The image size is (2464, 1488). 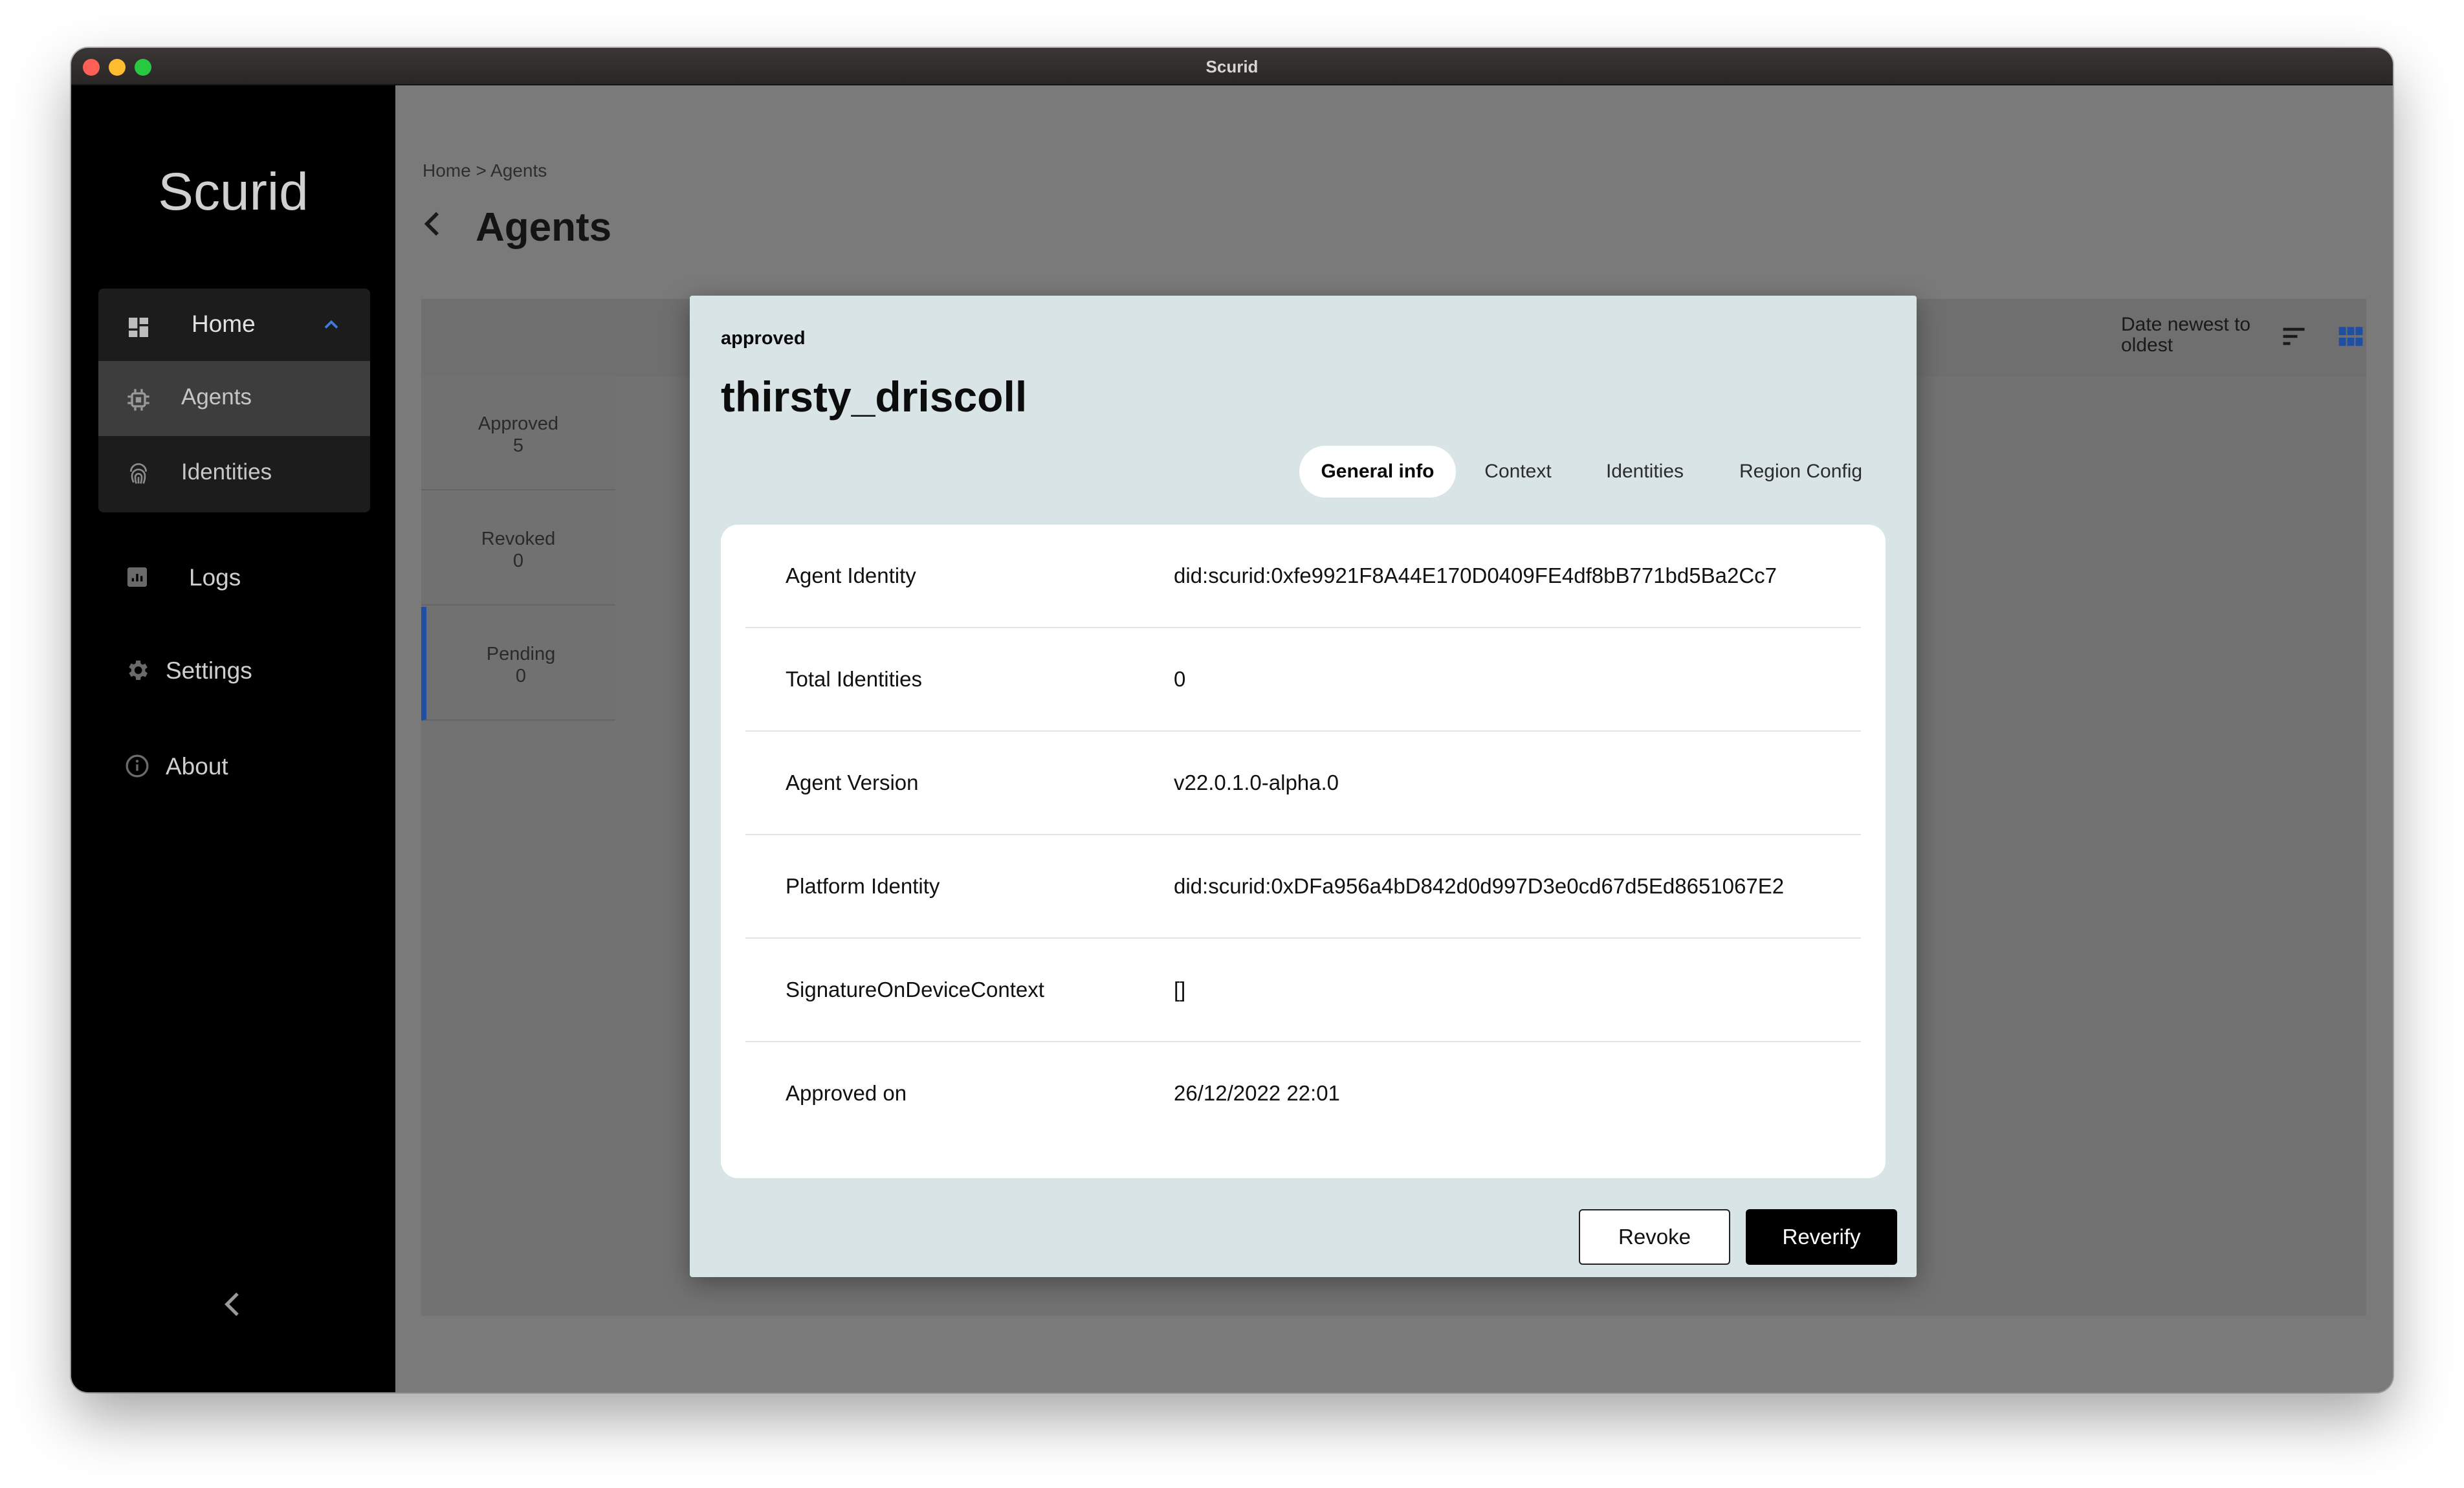 What do you see at coordinates (1303, 990) in the screenshot?
I see `info-row-signature-context: SignatureOnDeviceContext []` at bounding box center [1303, 990].